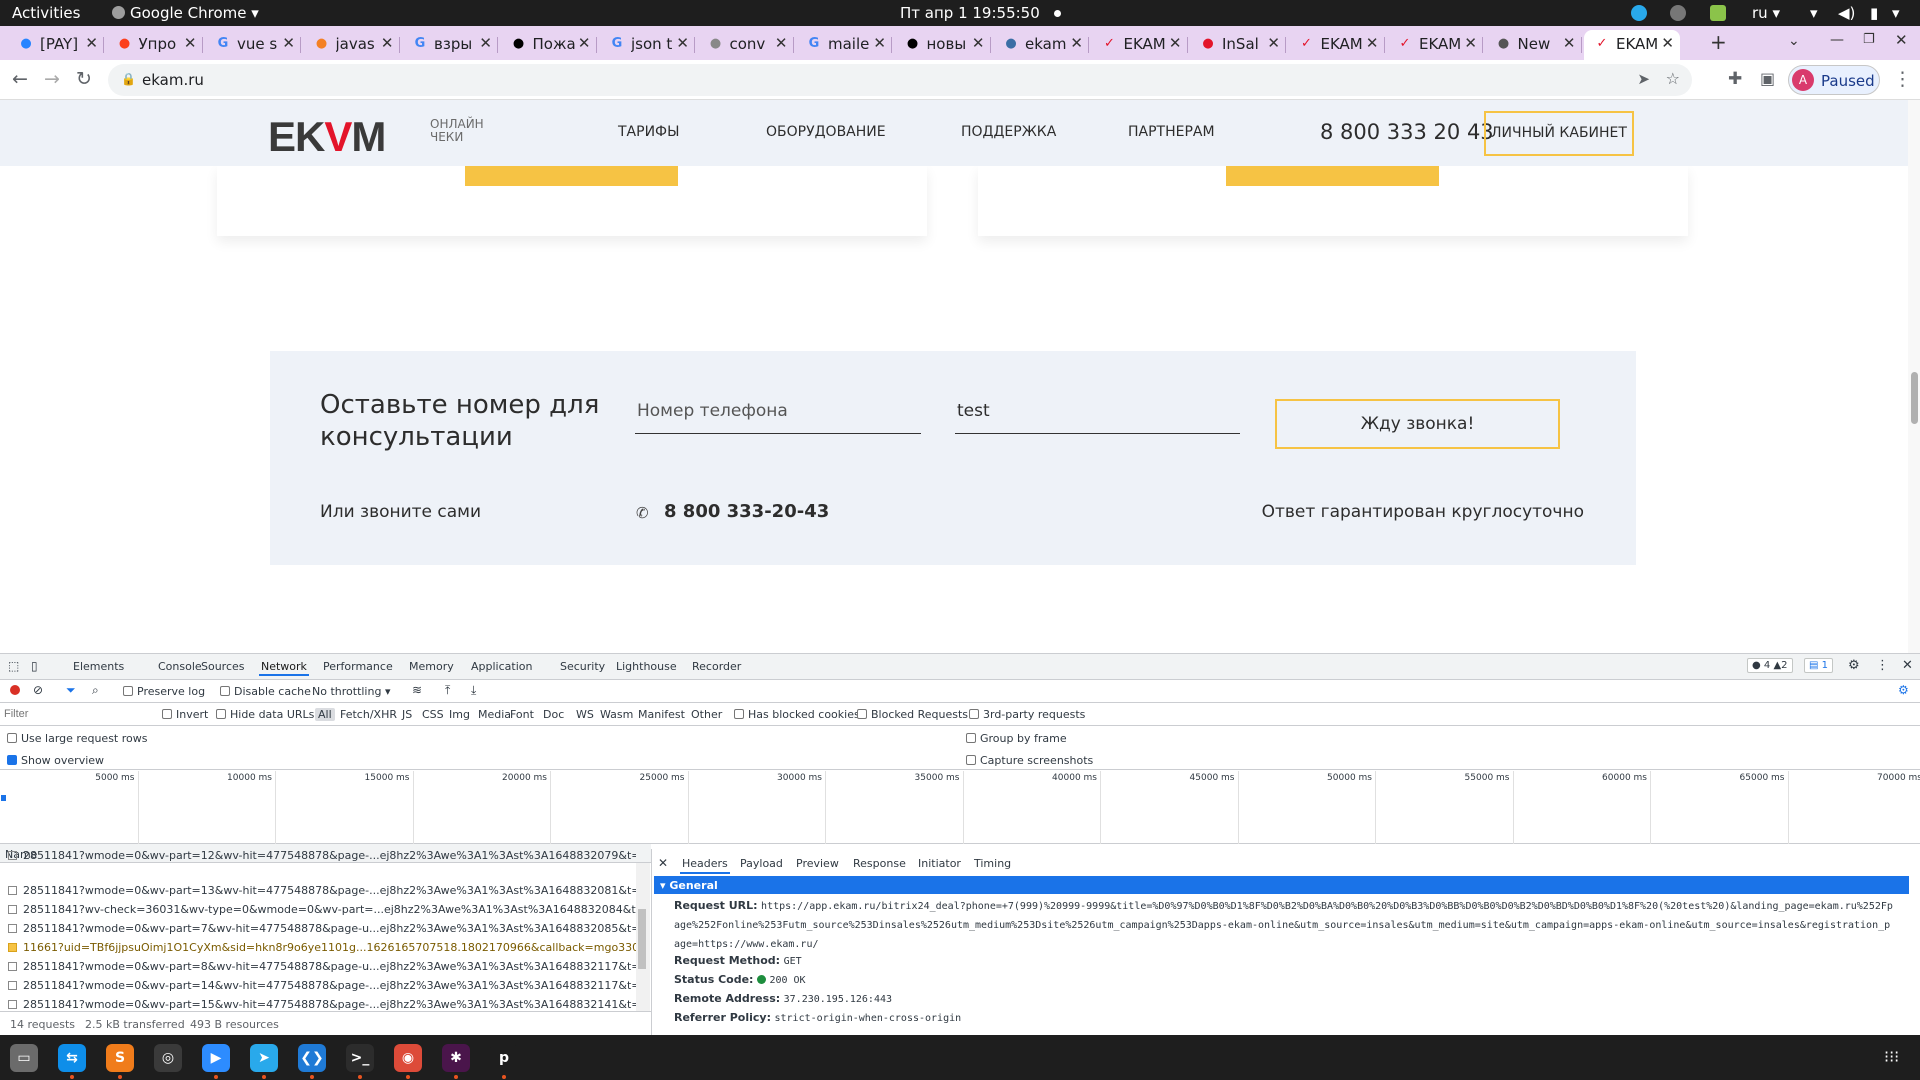  What do you see at coordinates (1559, 133) in the screenshot?
I see `personal-cabinet-button: ЛИЧНЫЙ КАБИНЕТ` at bounding box center [1559, 133].